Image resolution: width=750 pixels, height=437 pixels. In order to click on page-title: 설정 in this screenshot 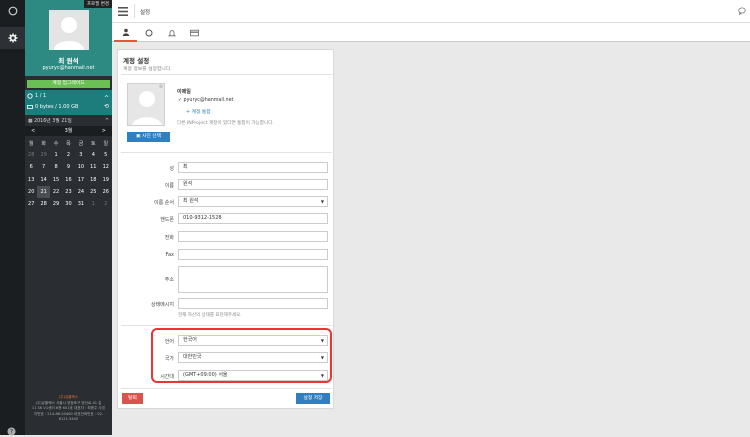, I will do `click(145, 13)`.